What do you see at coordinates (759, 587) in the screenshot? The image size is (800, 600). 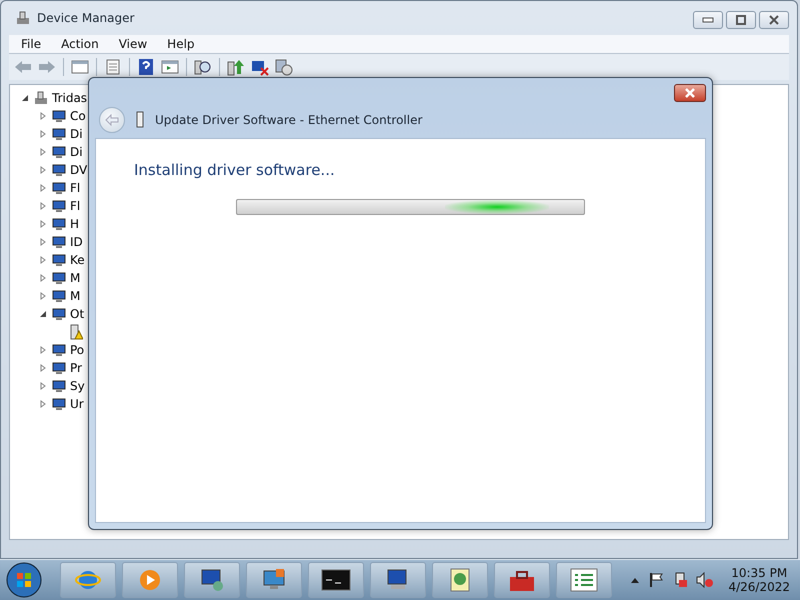 I see `clock-date: 4/26/2022` at bounding box center [759, 587].